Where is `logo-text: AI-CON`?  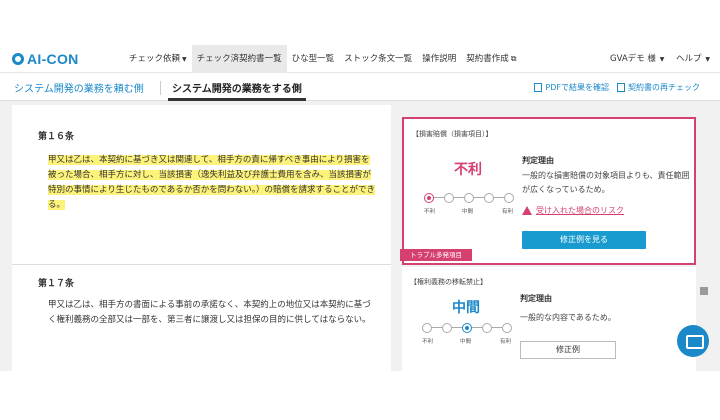
logo-text: AI-CON is located at coordinates (53, 58).